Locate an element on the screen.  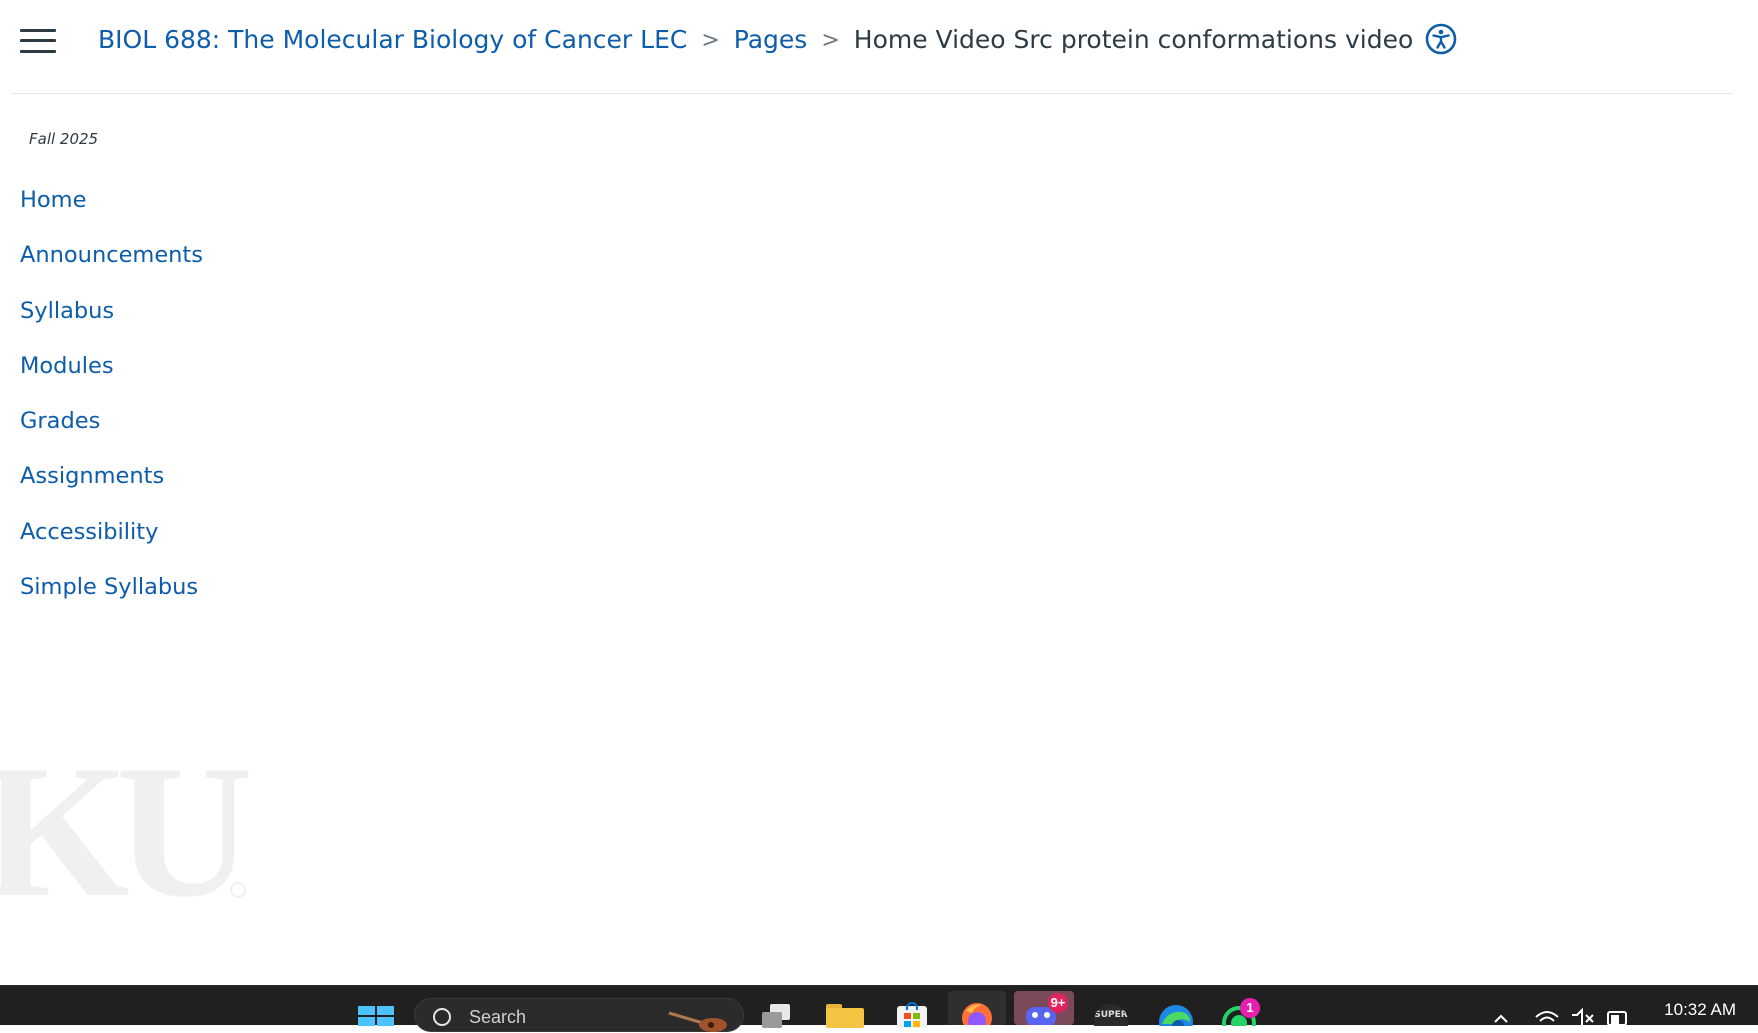
sidebar-item-home: Home is located at coordinates (111, 207).